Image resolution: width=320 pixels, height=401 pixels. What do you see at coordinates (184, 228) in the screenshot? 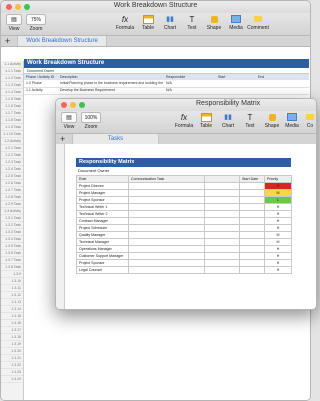
I see `table-row: Project Scheduler H` at bounding box center [184, 228].